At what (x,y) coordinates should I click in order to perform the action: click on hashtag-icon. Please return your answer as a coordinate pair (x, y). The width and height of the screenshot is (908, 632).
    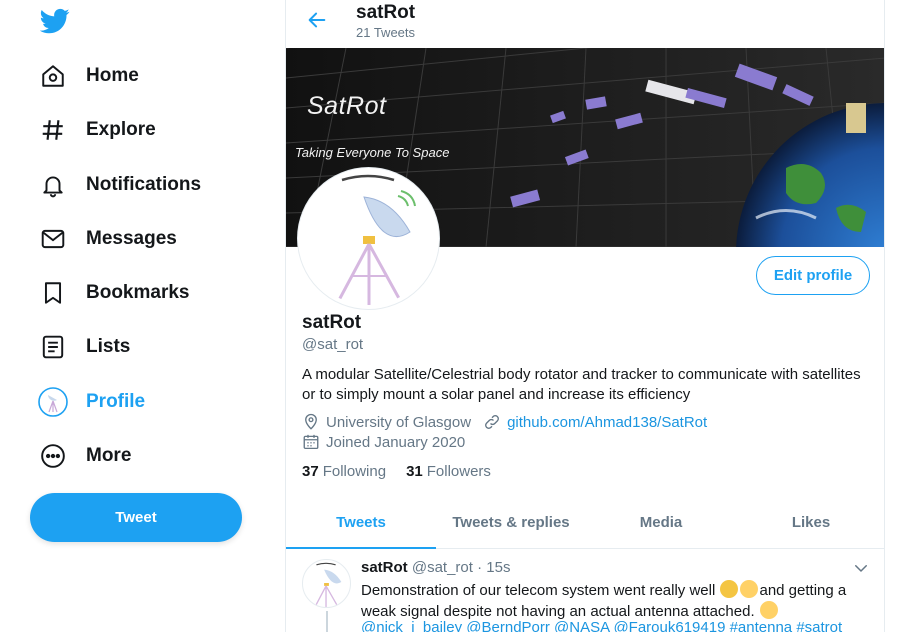
    Looking at the image, I should click on (53, 130).